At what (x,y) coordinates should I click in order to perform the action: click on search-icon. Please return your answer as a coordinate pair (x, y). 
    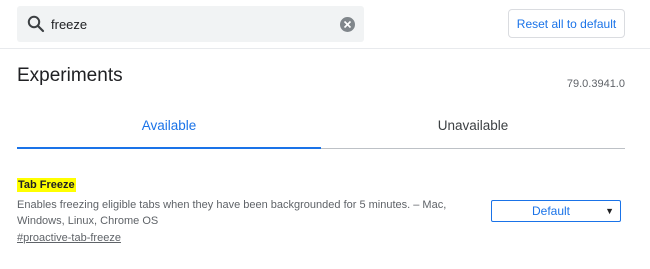
    Looking at the image, I should click on (36, 24).